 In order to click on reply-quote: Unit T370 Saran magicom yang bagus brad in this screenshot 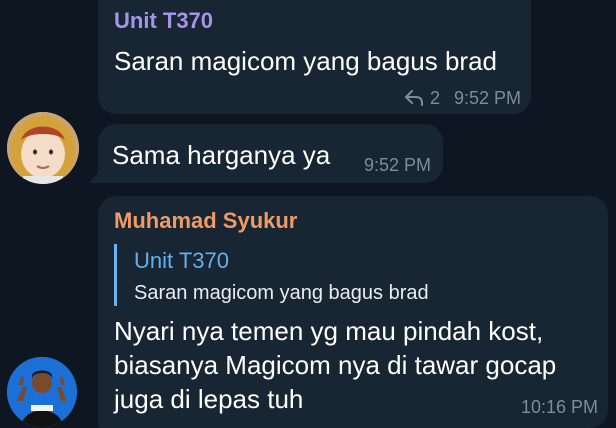, I will do `click(324, 275)`.